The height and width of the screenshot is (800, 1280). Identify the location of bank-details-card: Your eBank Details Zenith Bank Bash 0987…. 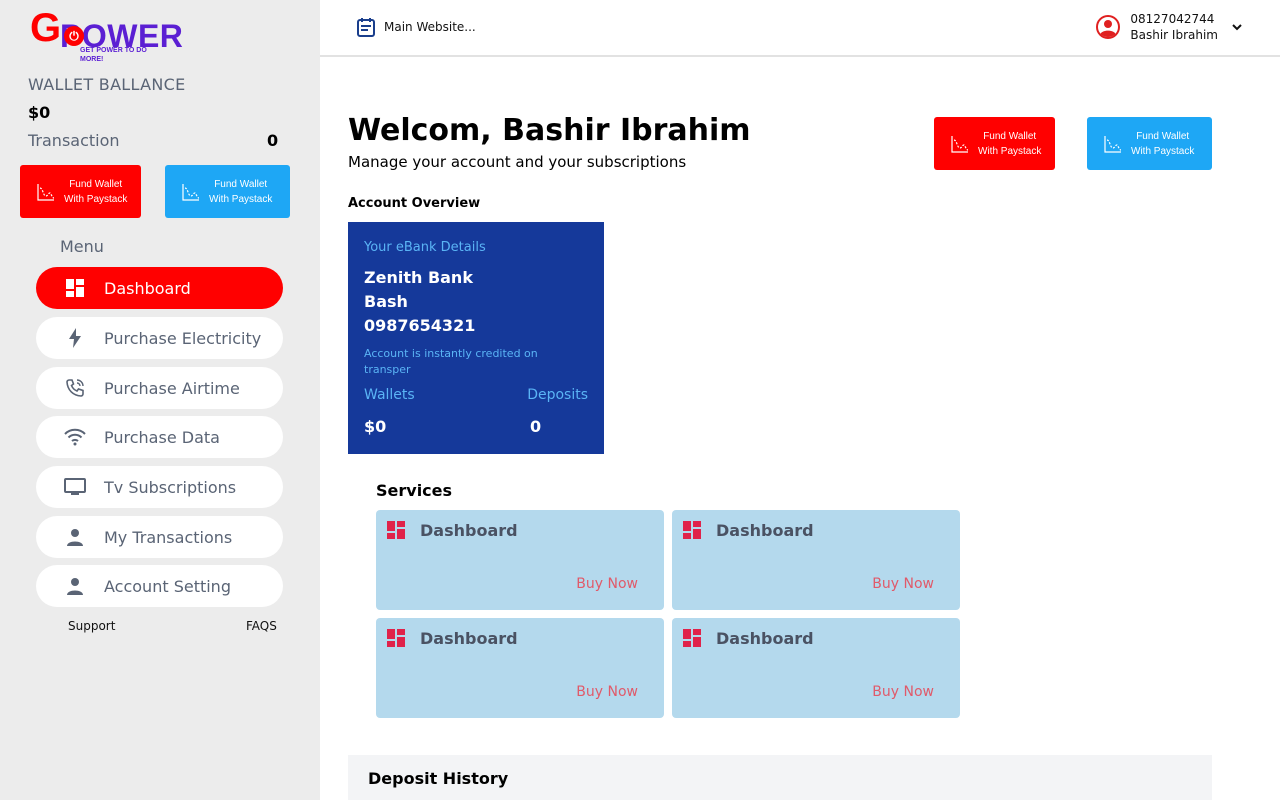
(476, 338).